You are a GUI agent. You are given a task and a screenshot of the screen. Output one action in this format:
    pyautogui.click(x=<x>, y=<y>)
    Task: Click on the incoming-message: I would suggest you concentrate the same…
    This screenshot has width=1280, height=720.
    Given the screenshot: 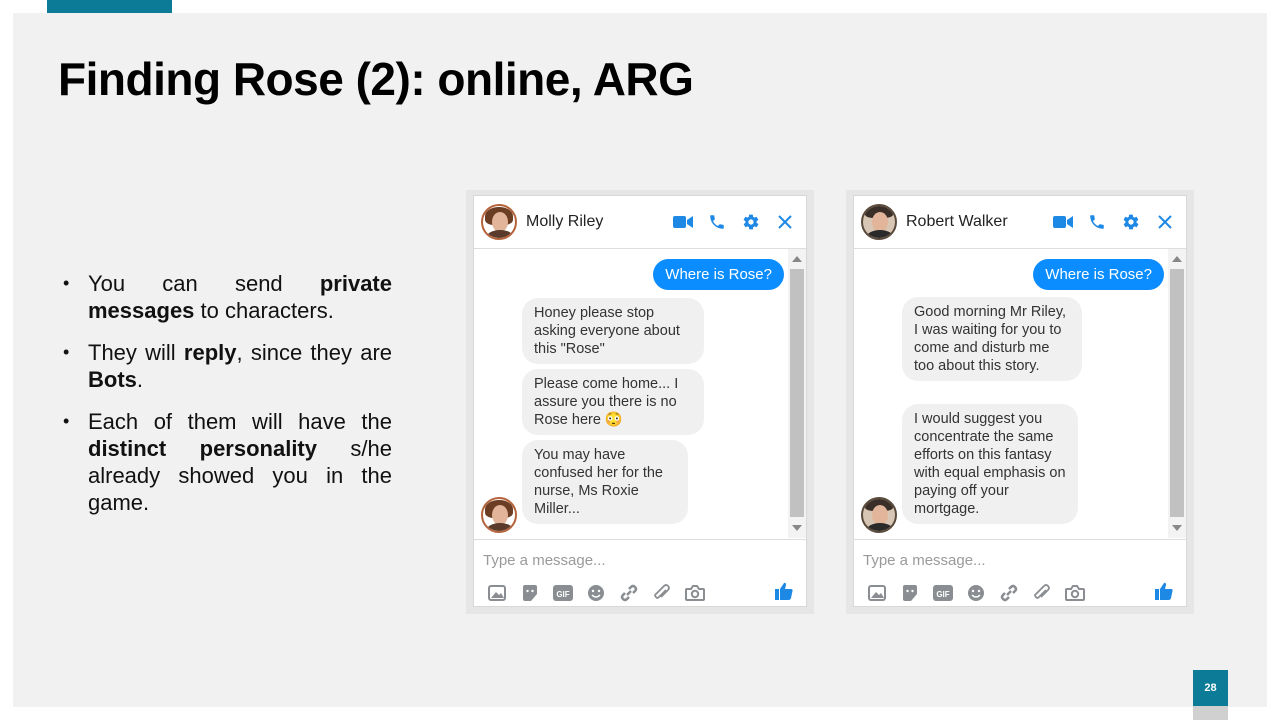 What is the action you would take?
    pyautogui.click(x=990, y=464)
    